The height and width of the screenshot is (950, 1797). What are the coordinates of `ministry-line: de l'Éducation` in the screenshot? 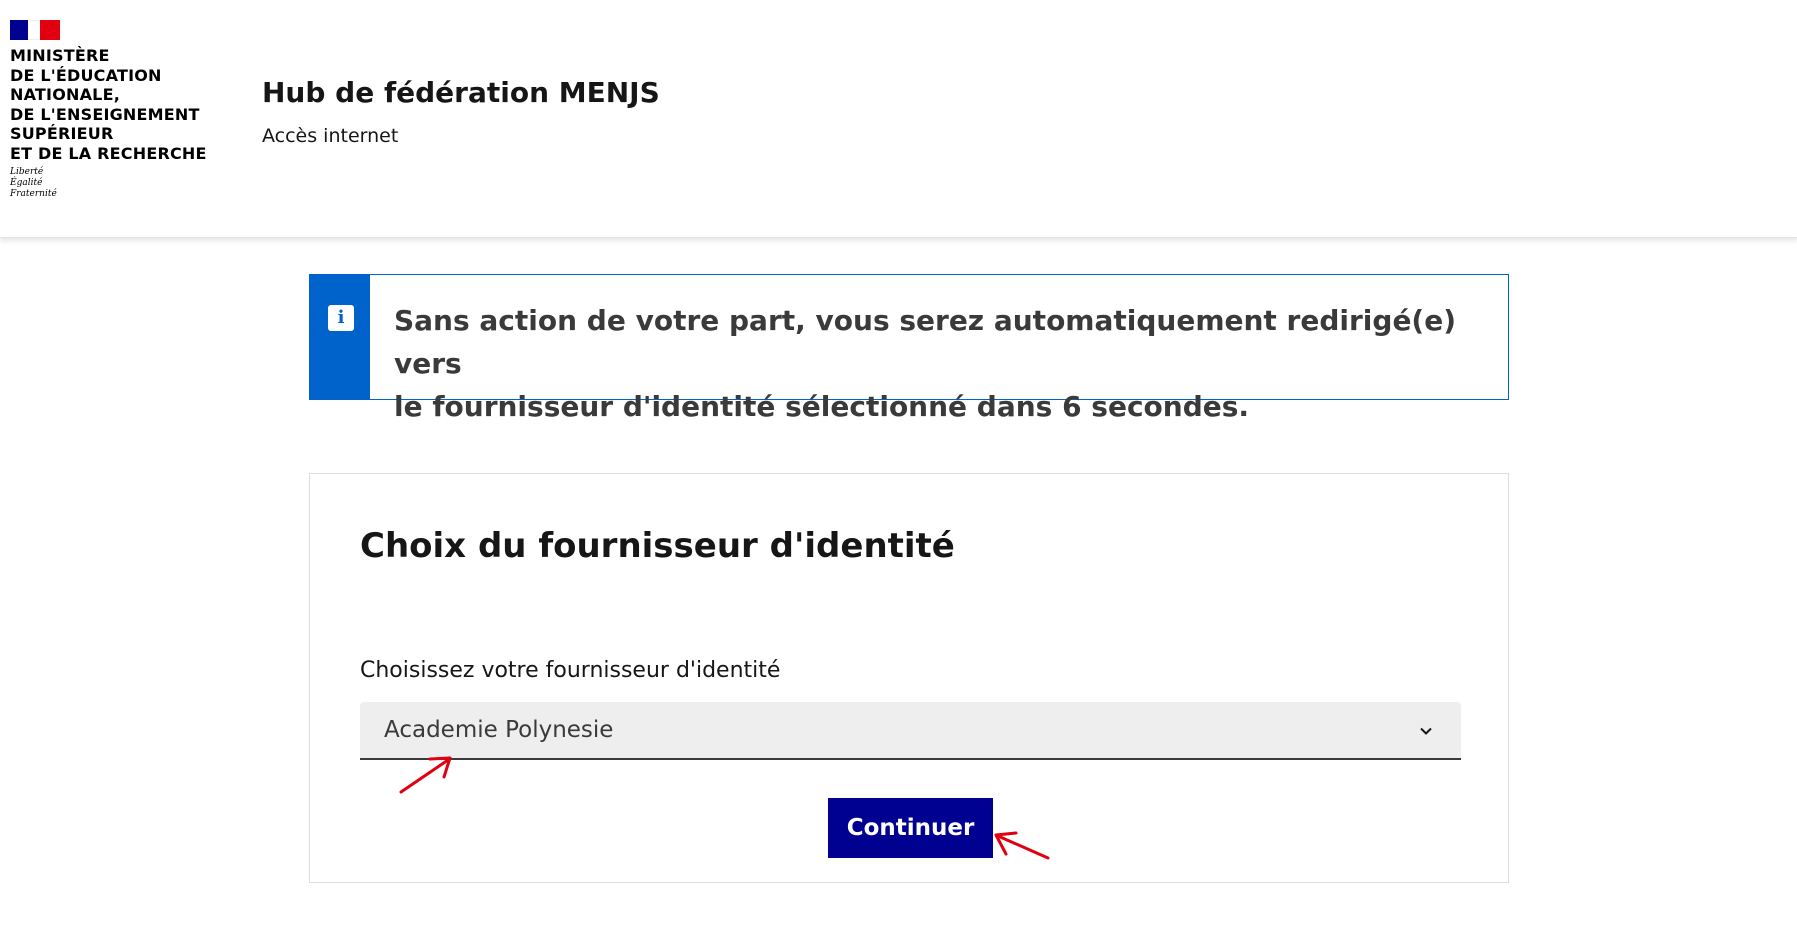 It's located at (86, 75).